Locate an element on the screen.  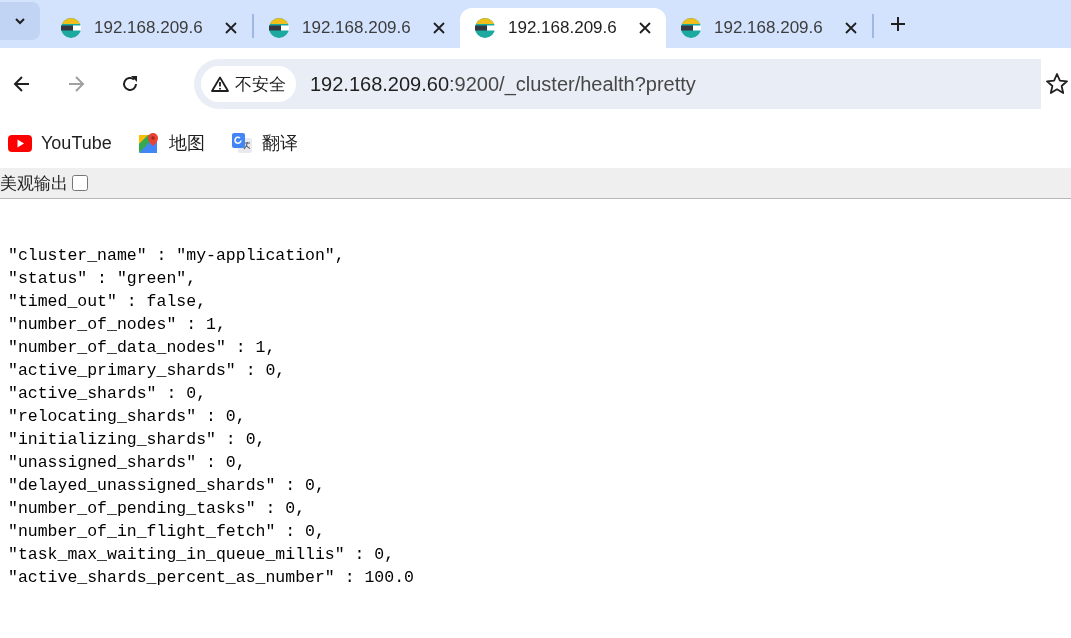
bookmark-item: 地图 is located at coordinates (171, 143).